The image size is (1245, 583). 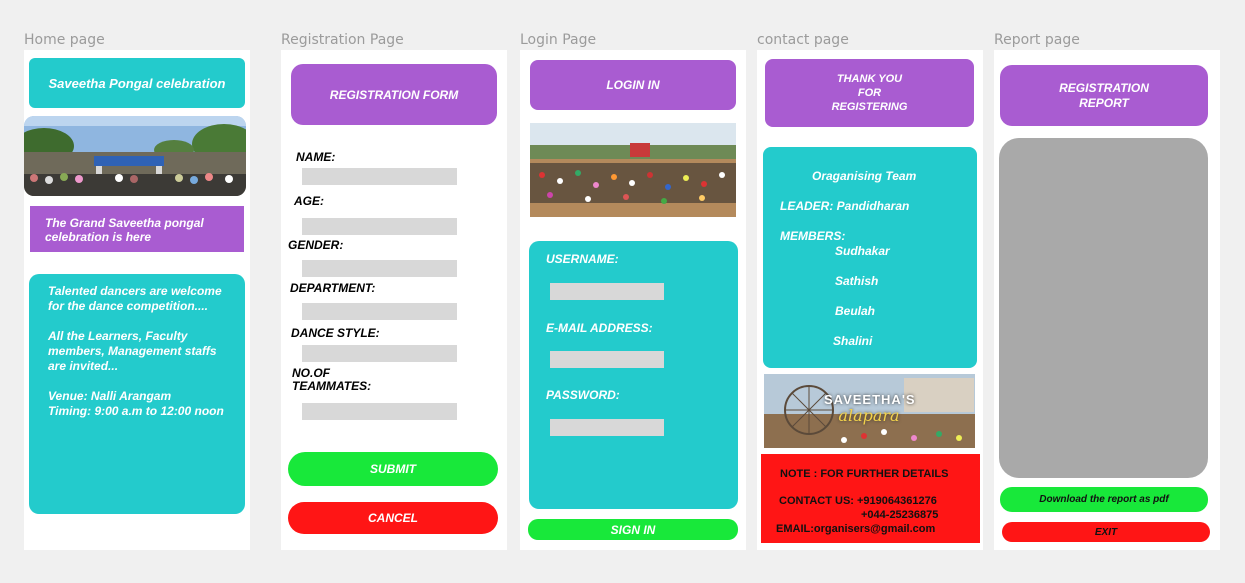 What do you see at coordinates (309, 201) in the screenshot?
I see `field-label-age: AGE:` at bounding box center [309, 201].